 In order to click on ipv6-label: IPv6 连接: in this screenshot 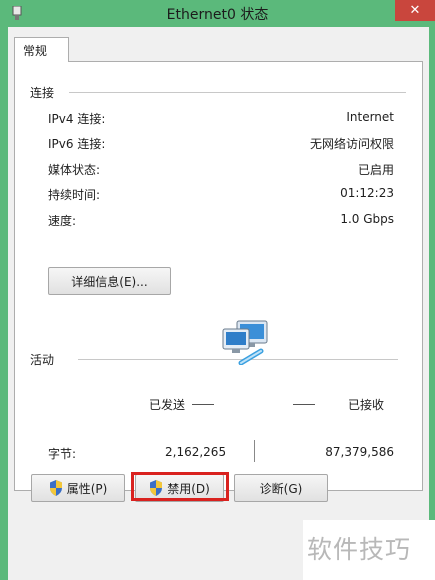, I will do `click(77, 144)`.